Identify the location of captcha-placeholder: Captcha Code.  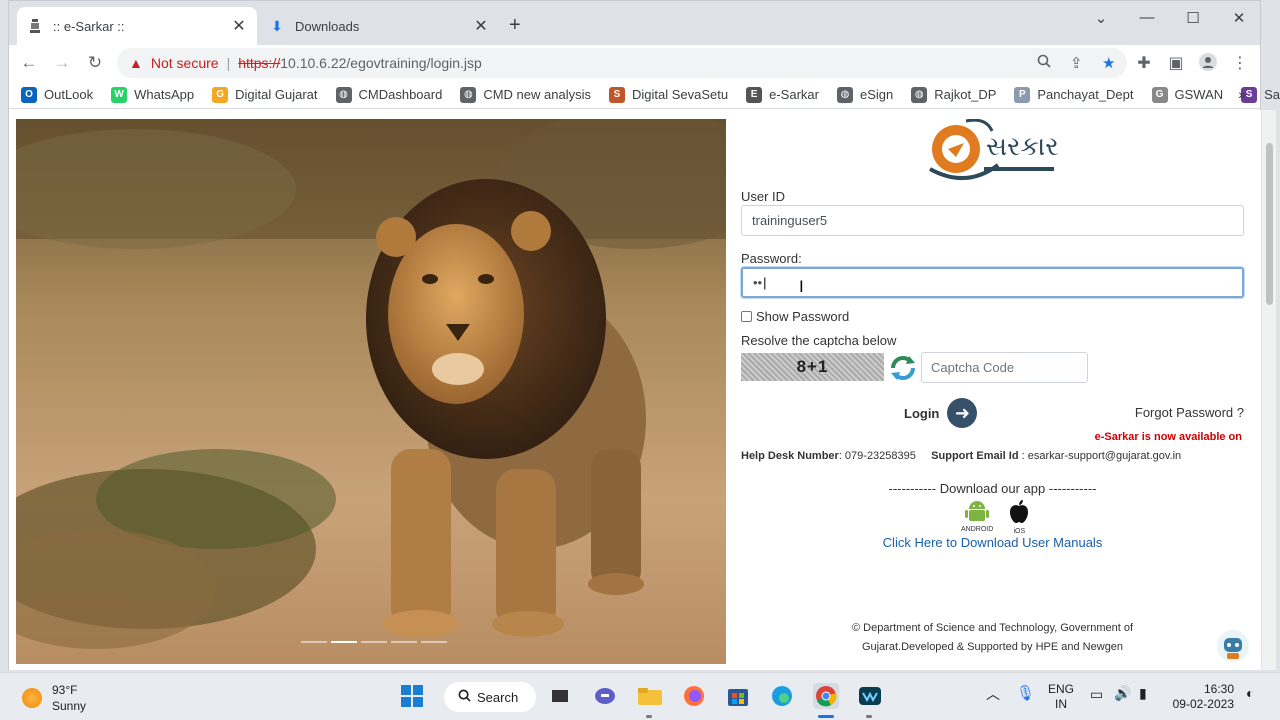
(973, 367).